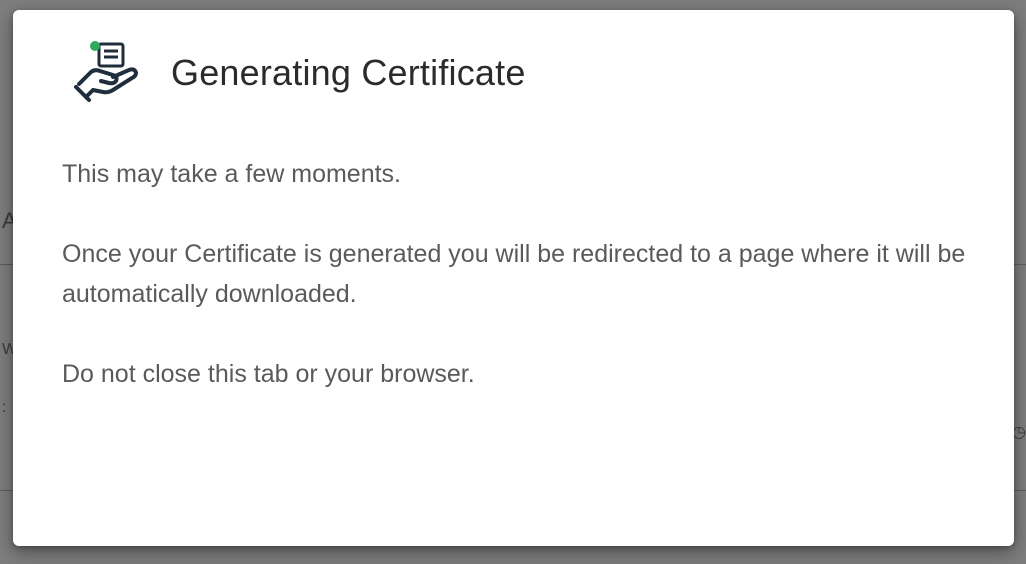 The image size is (1026, 564). What do you see at coordinates (4, 407) in the screenshot?
I see `background-fragment: :` at bounding box center [4, 407].